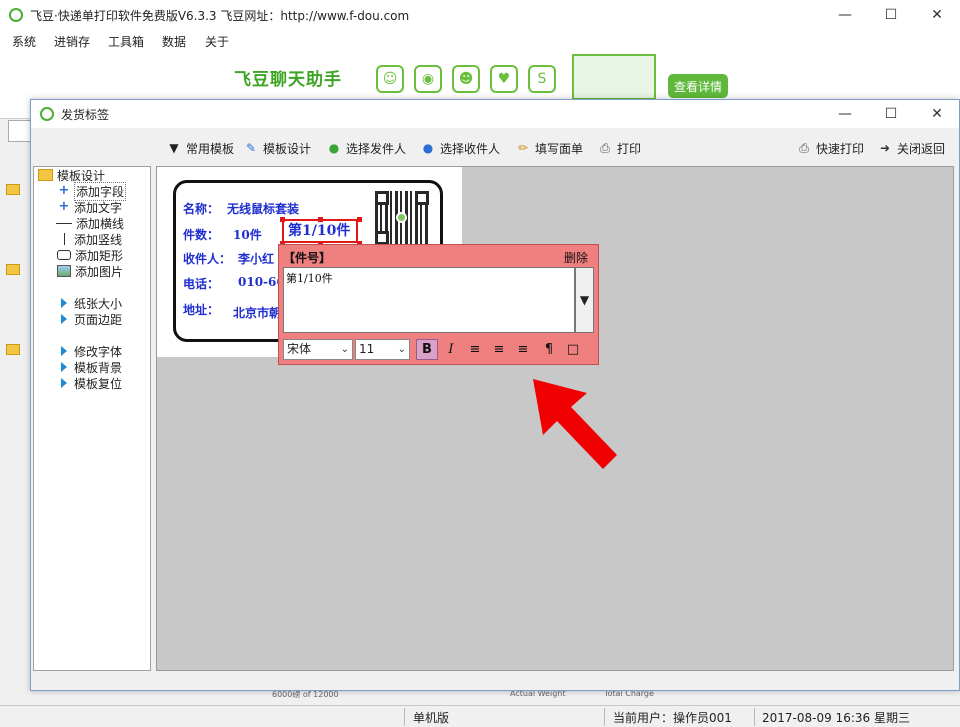  I want to click on tree-item-template-reset: 模板复位, so click(90, 383).